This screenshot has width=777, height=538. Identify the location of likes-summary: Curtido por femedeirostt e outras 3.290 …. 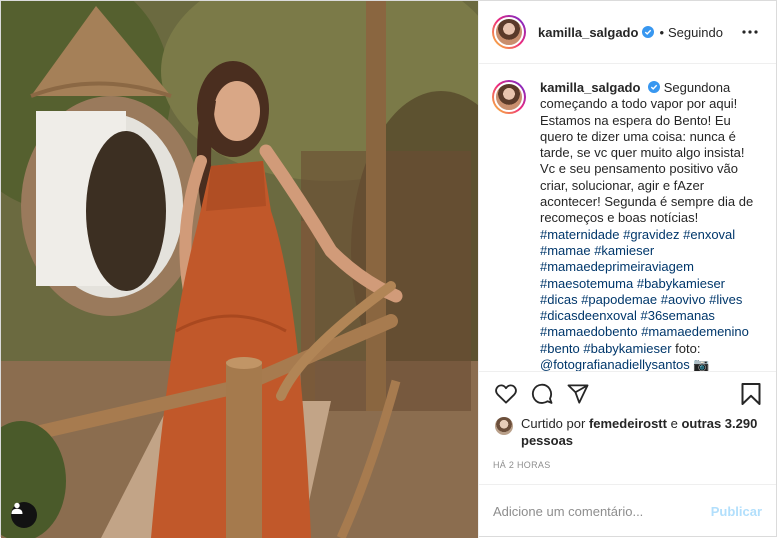
(627, 432).